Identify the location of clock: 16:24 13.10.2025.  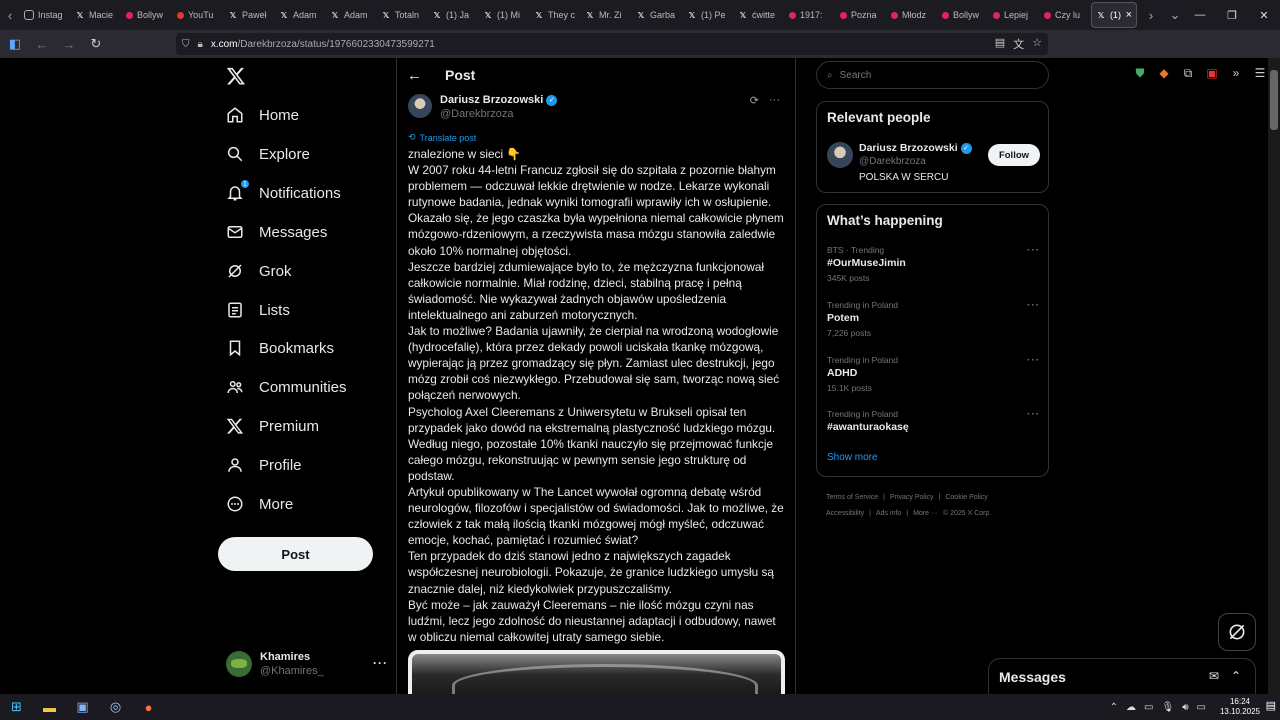
(1240, 707).